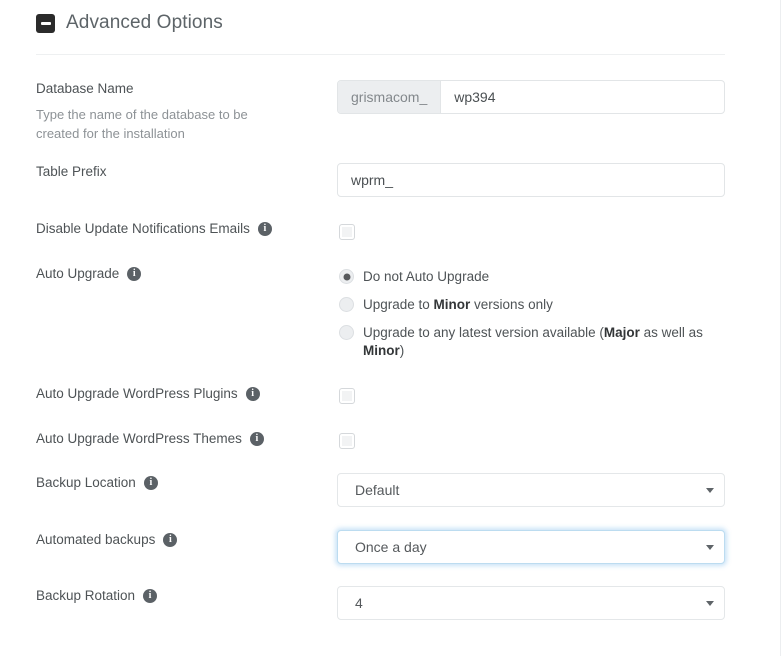  I want to click on label-disable-update-emails: Disable Update Notifications Emails i, so click(181, 229).